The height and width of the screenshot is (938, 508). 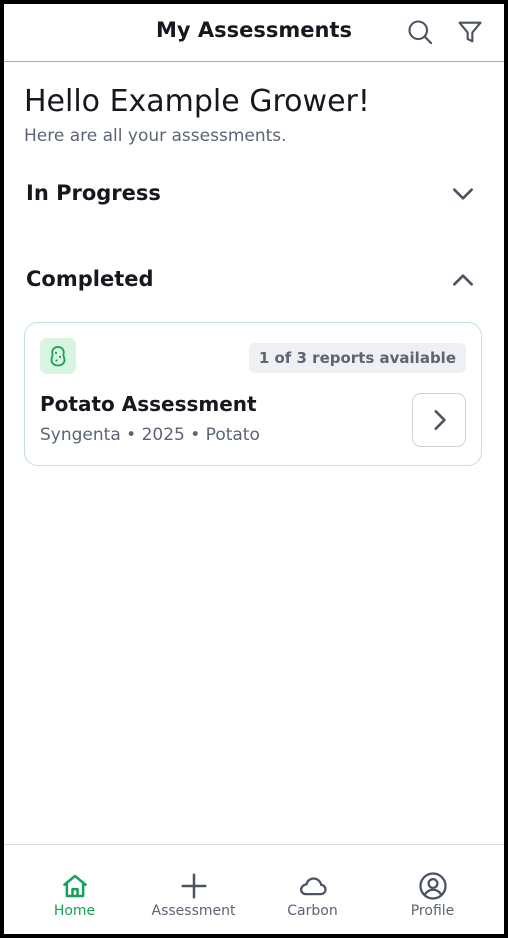 I want to click on section-label: Completed, so click(x=90, y=279).